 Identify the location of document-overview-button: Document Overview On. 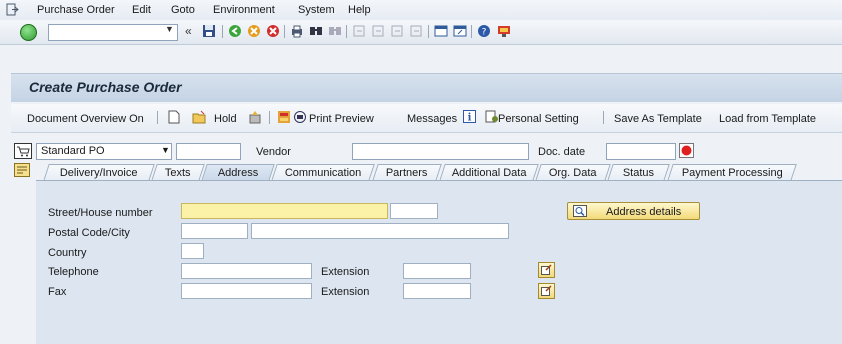
(85, 119).